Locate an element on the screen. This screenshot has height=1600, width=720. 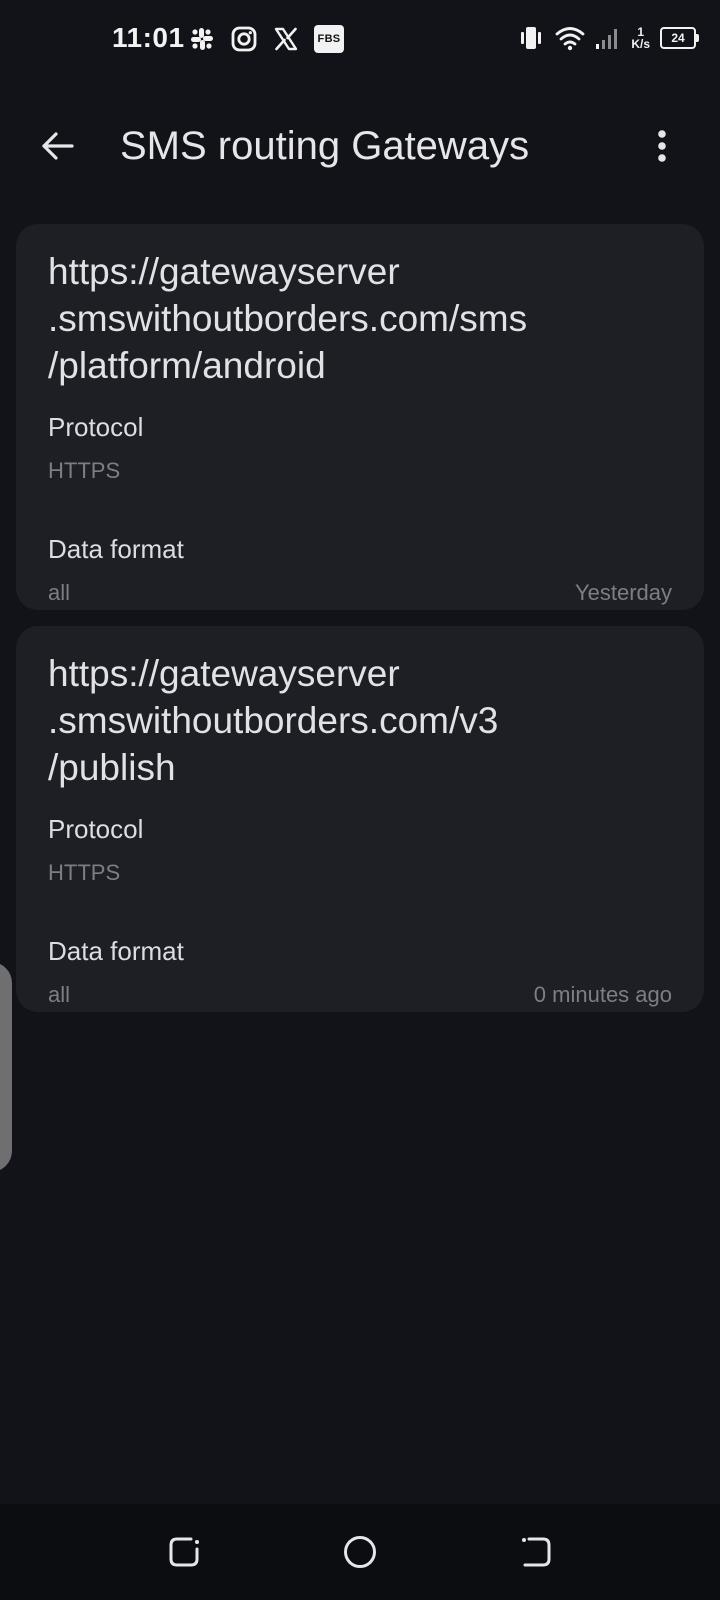
home-icon is located at coordinates (360, 1552).